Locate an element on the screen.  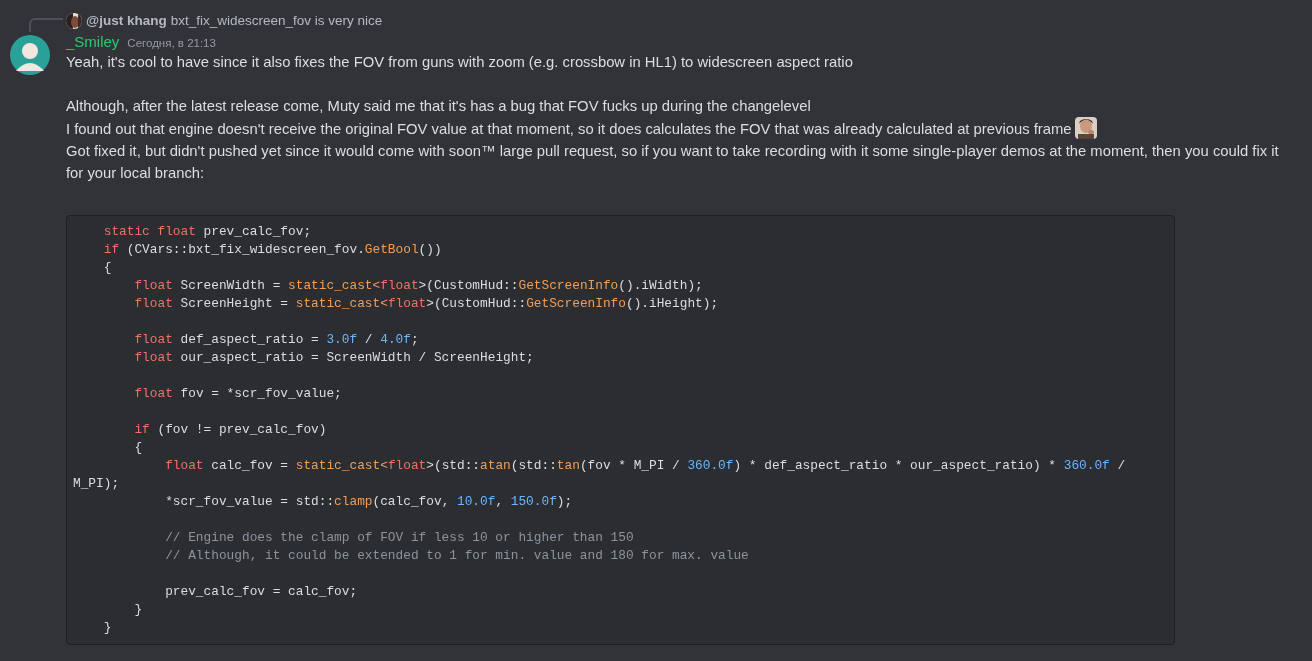
code-line: static float prev_calc_fov; is located at coordinates (207, 232).